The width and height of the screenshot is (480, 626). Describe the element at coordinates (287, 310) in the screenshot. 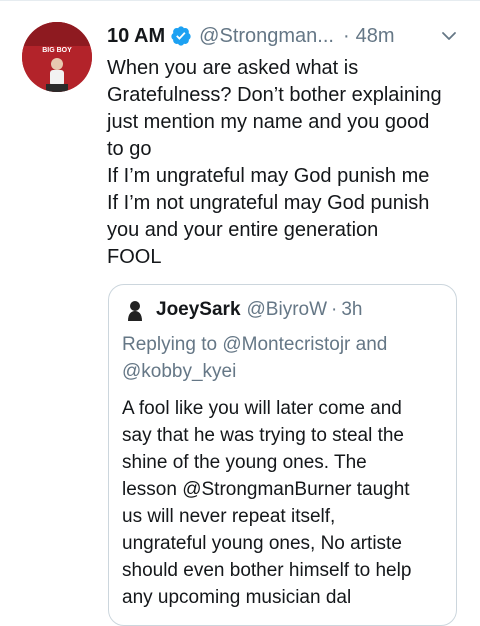

I see `quoted-handle: @BiyroW` at that location.